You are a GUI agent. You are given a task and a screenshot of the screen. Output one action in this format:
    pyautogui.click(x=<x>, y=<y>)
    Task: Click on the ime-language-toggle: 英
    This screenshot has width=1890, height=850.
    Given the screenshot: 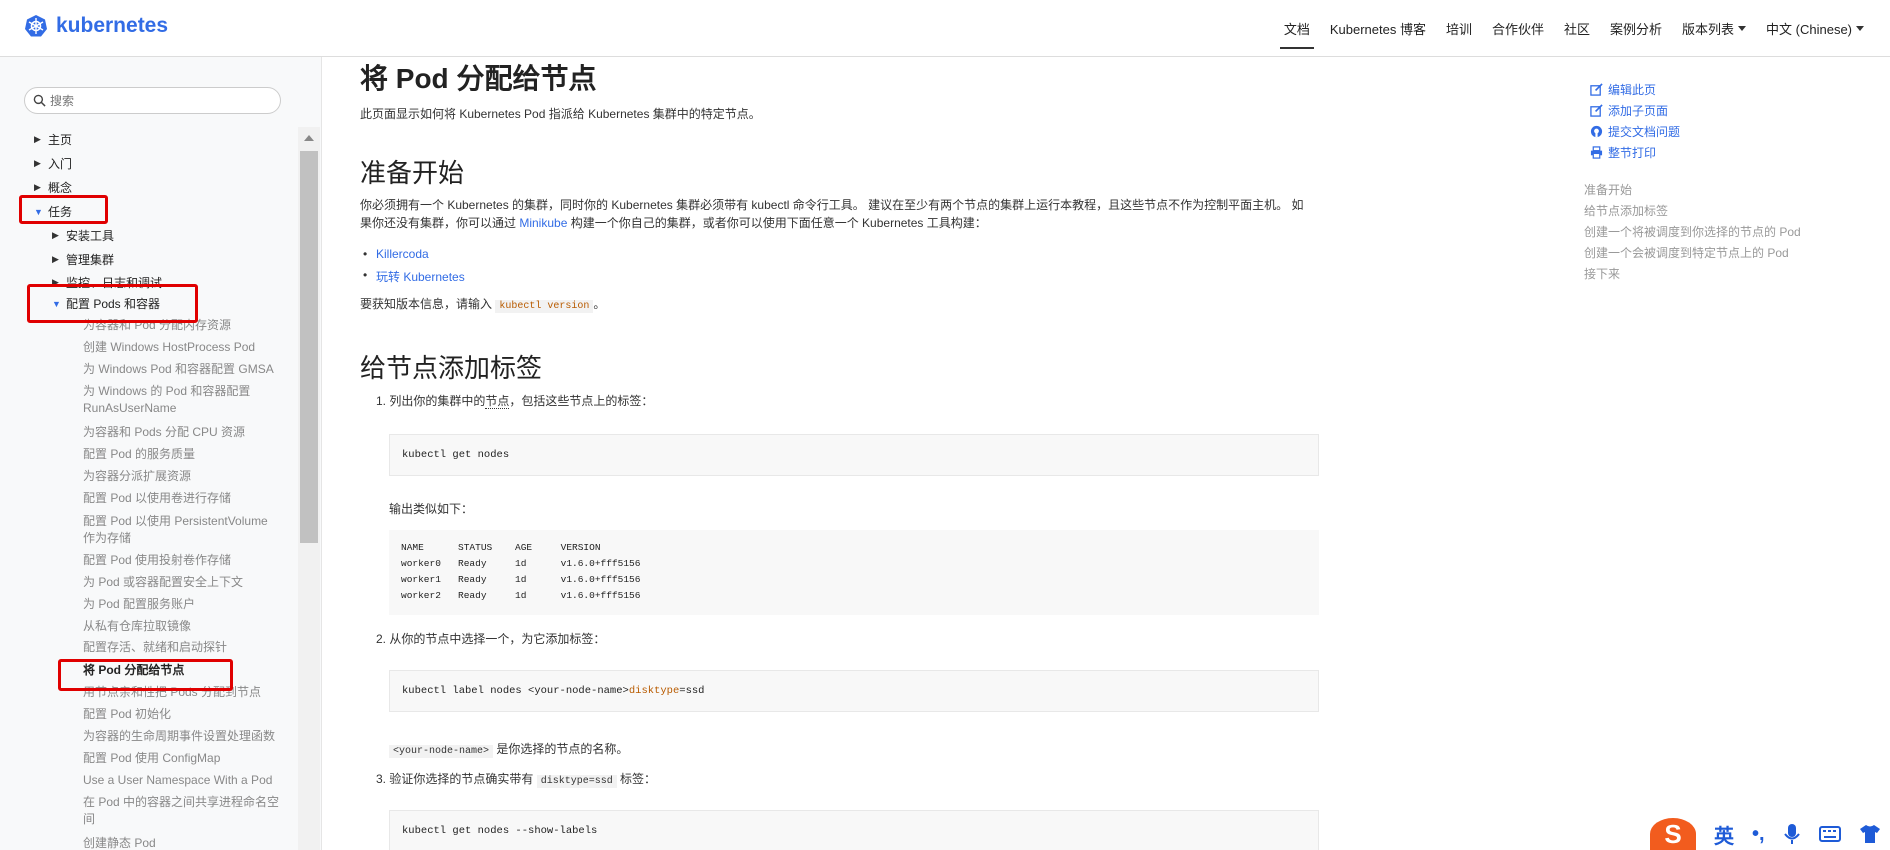 What is the action you would take?
    pyautogui.click(x=1724, y=834)
    